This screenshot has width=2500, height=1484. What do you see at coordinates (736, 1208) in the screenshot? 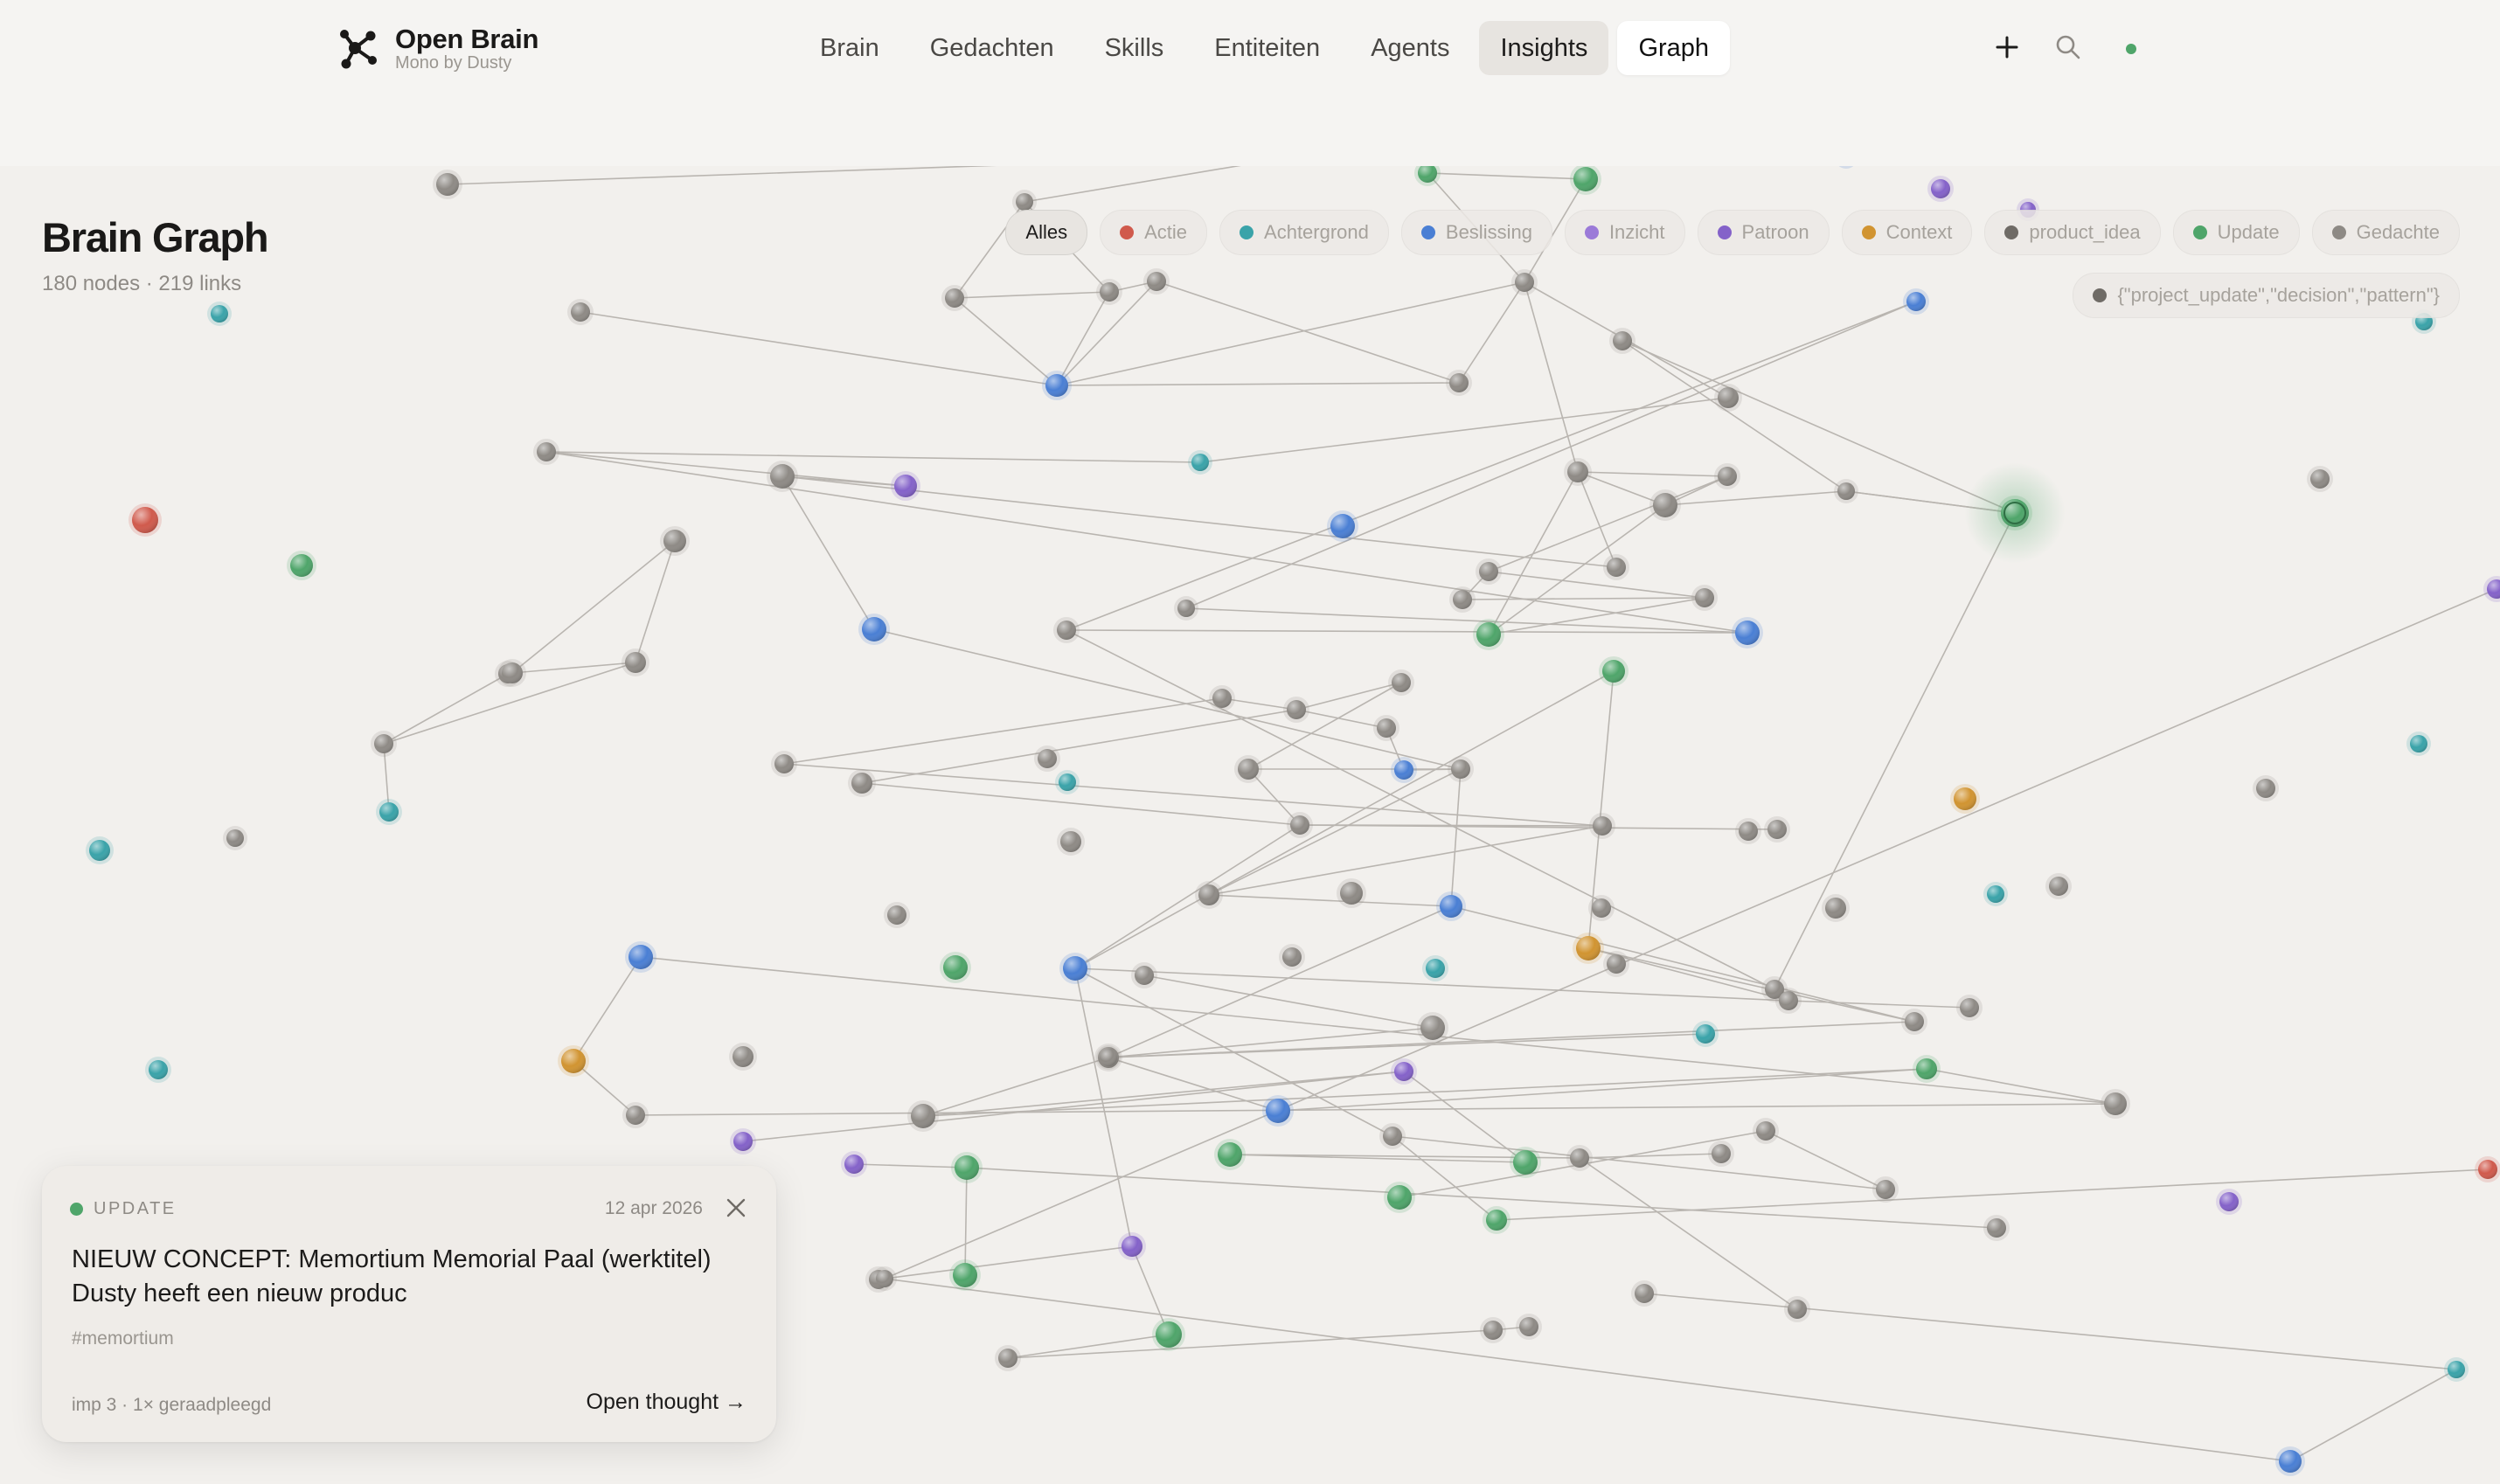
I see `close-icon` at bounding box center [736, 1208].